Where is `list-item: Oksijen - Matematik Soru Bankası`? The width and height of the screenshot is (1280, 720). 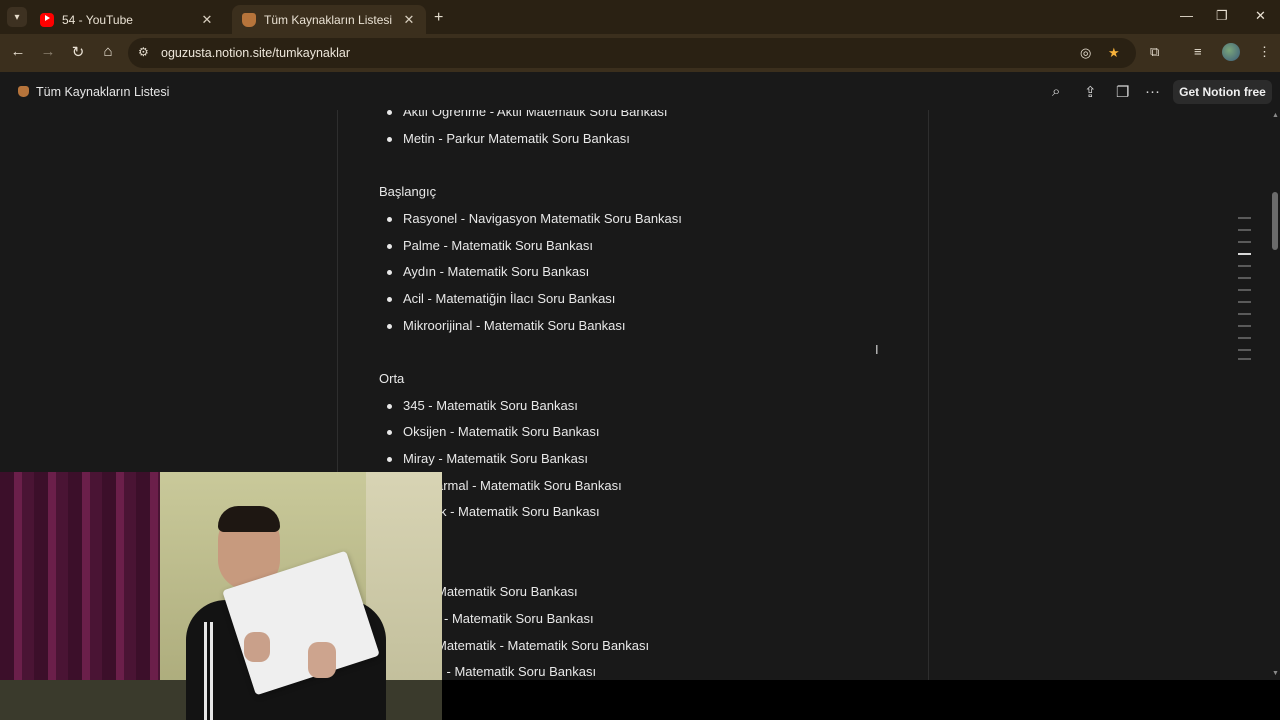
list-item: Oksijen - Matematik Soru Bankası is located at coordinates (493, 431).